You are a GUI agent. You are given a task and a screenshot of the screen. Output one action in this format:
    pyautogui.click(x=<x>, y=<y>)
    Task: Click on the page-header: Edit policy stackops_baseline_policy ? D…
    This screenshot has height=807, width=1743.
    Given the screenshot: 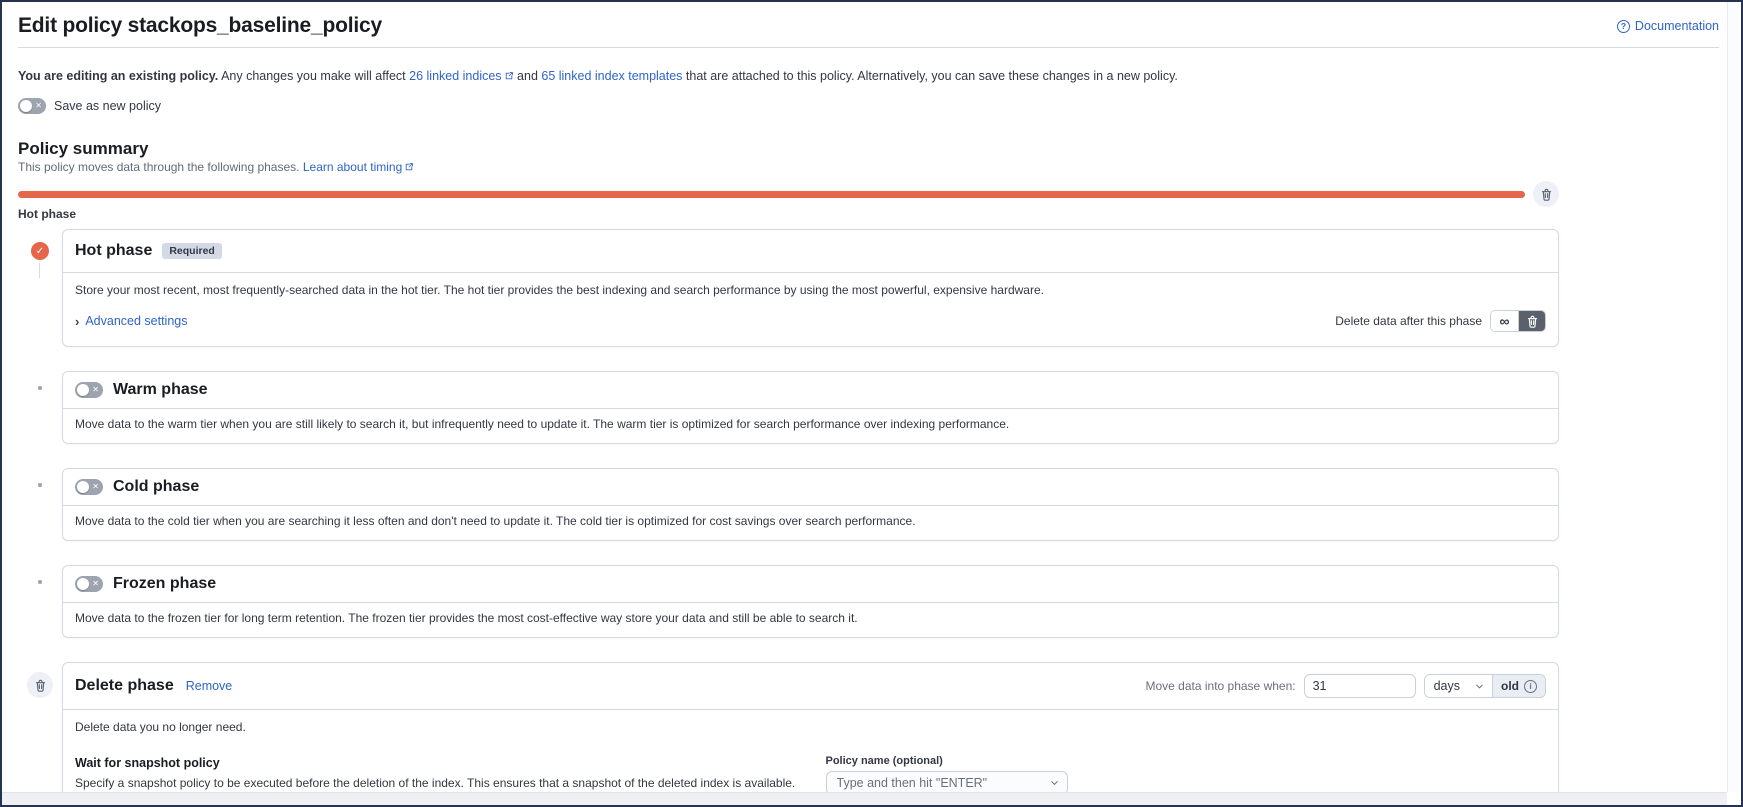 What is the action you would take?
    pyautogui.click(x=868, y=26)
    